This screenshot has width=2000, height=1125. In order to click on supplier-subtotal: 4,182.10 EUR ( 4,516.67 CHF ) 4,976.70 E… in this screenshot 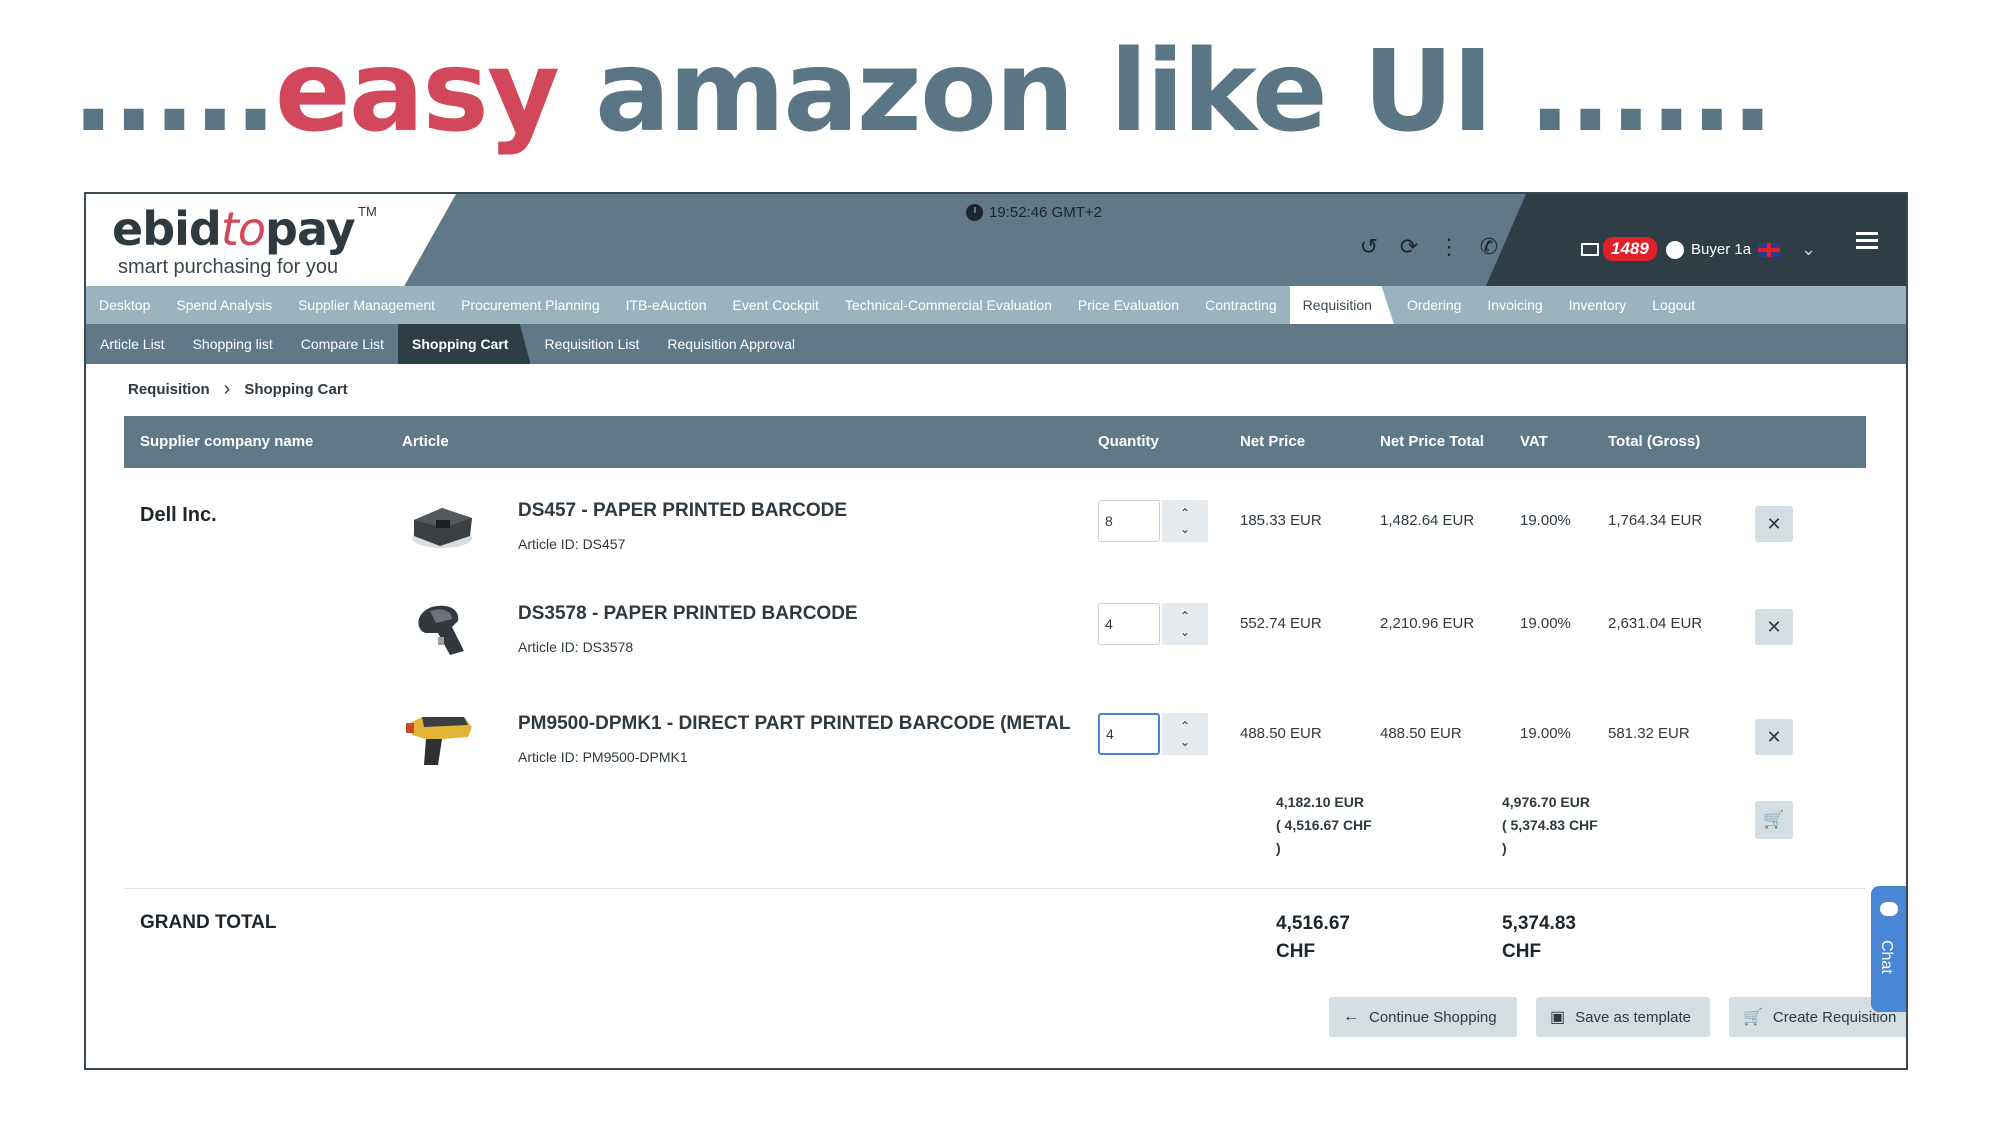, I will do `click(995, 831)`.